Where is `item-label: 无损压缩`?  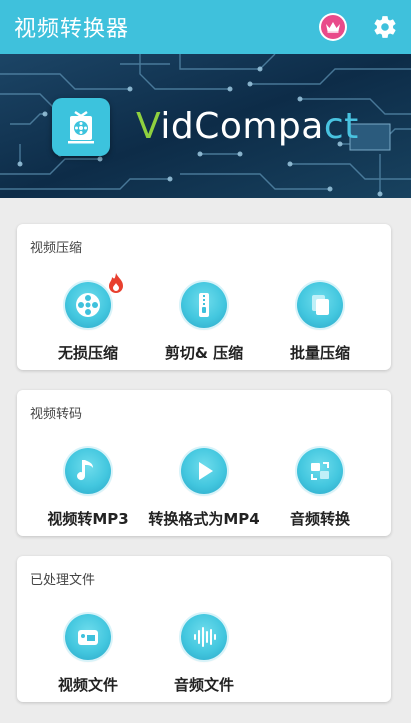 item-label: 无损压缩 is located at coordinates (87, 353).